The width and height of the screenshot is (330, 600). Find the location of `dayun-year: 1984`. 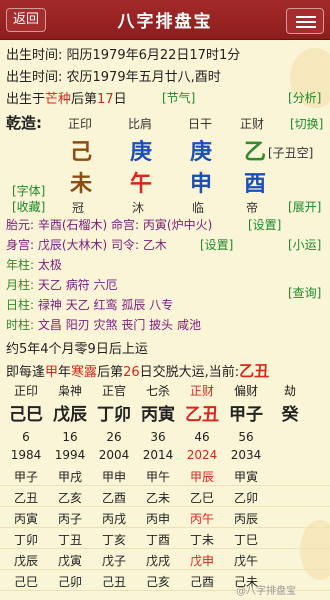

dayun-year: 1984 is located at coordinates (26, 455).